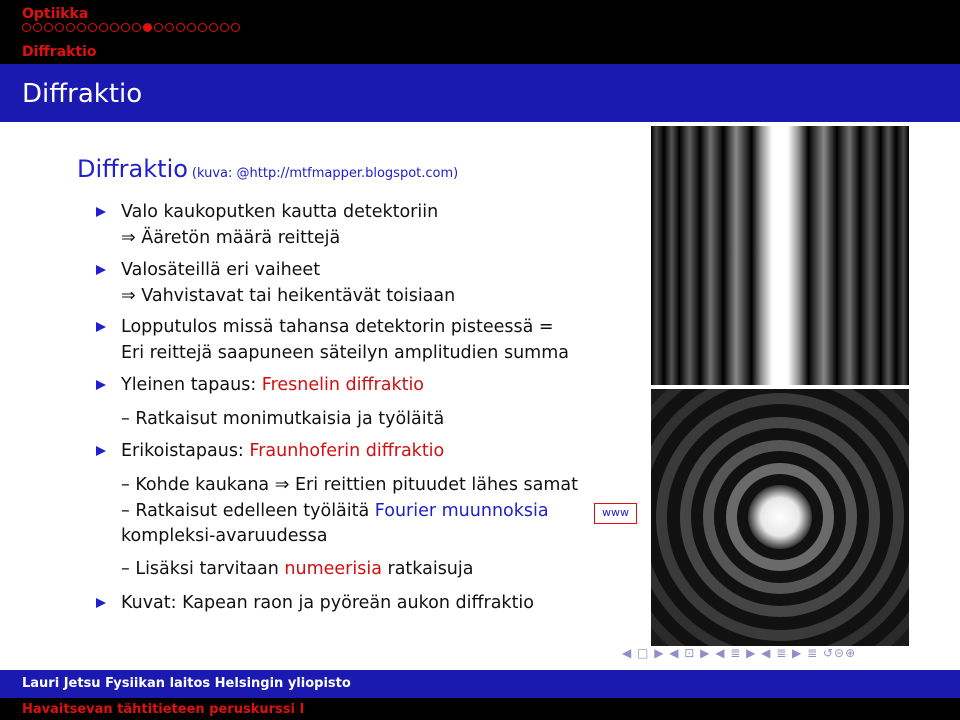 The width and height of the screenshot is (960, 720). What do you see at coordinates (739, 653) in the screenshot?
I see `beamer-navigation-icons: ◀ □ ▶ ◀ ⊡ ▶ ◀ ≣ ▶ ◀ ≣ ▶ ≣ ↺⊝⊕` at bounding box center [739, 653].